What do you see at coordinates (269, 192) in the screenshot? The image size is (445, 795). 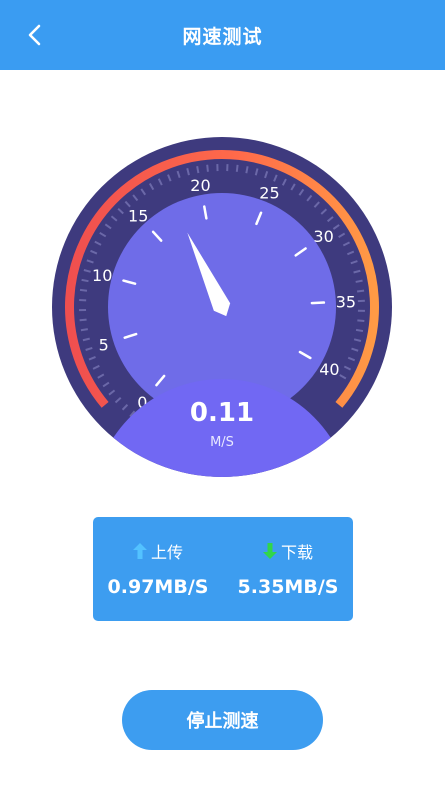 I see `gauge-scale-label: 25` at bounding box center [269, 192].